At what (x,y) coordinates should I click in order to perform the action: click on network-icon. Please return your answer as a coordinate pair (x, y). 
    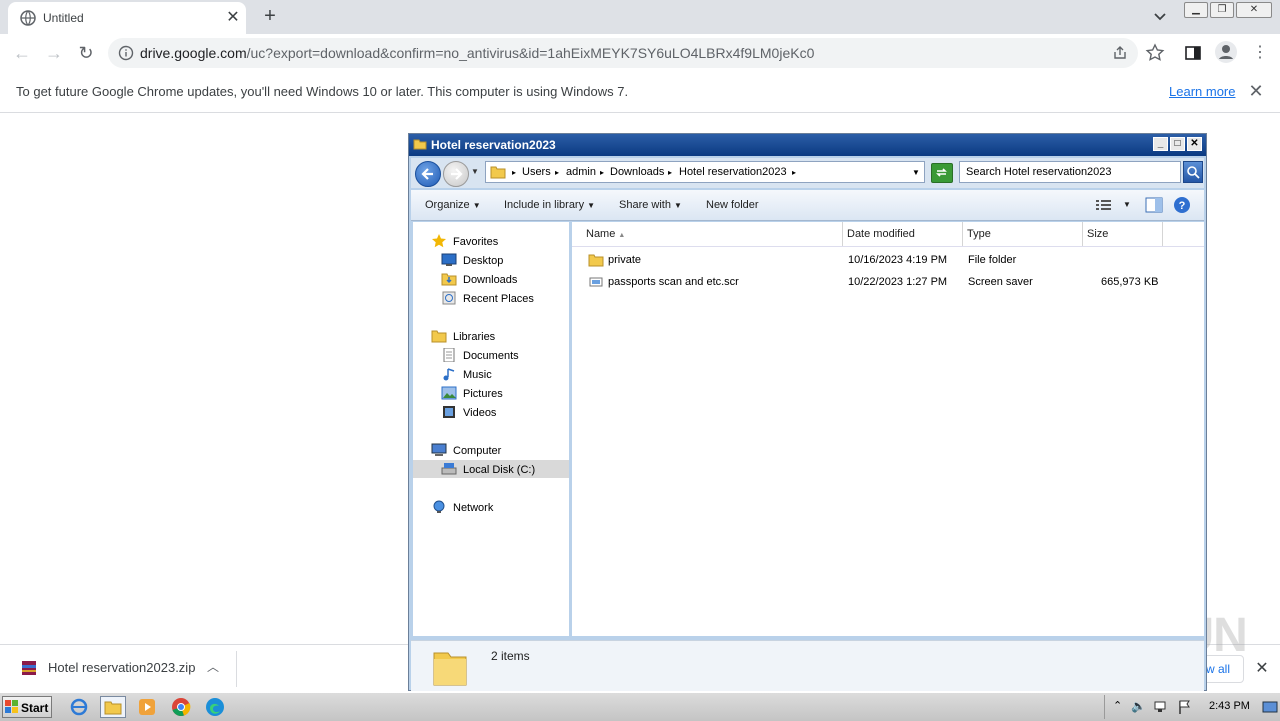
    Looking at the image, I should click on (439, 506).